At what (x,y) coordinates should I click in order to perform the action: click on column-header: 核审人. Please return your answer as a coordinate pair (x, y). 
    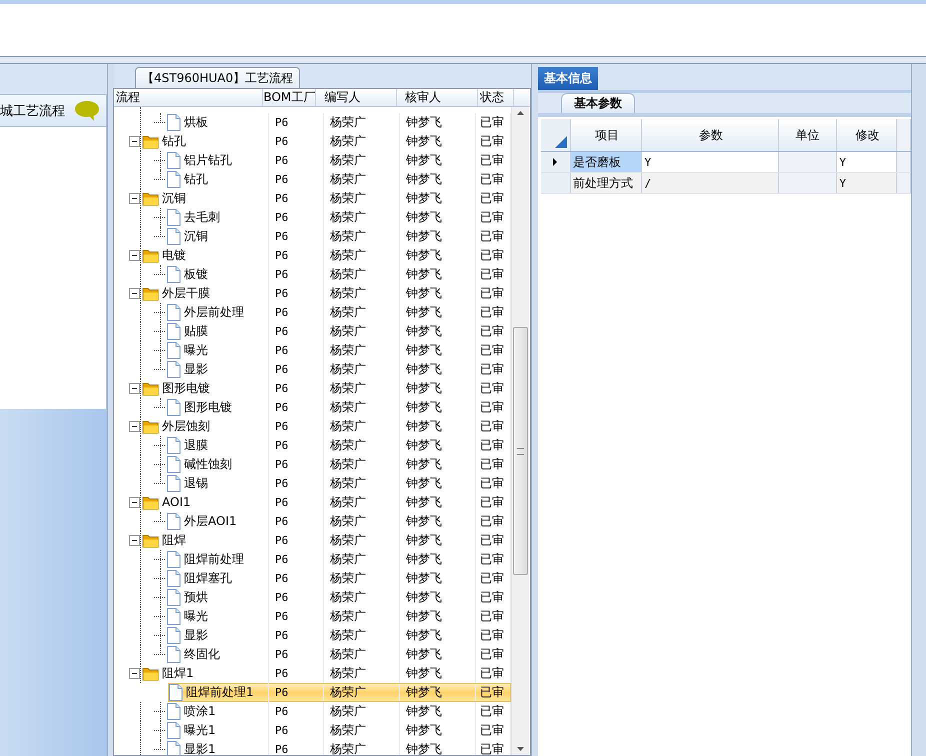
    Looking at the image, I should click on (437, 97).